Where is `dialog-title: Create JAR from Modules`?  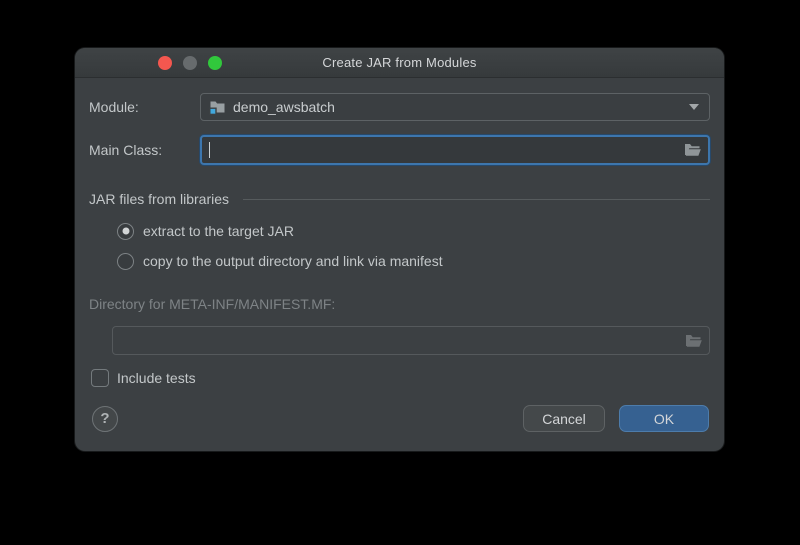
dialog-title: Create JAR from Modules is located at coordinates (399, 62).